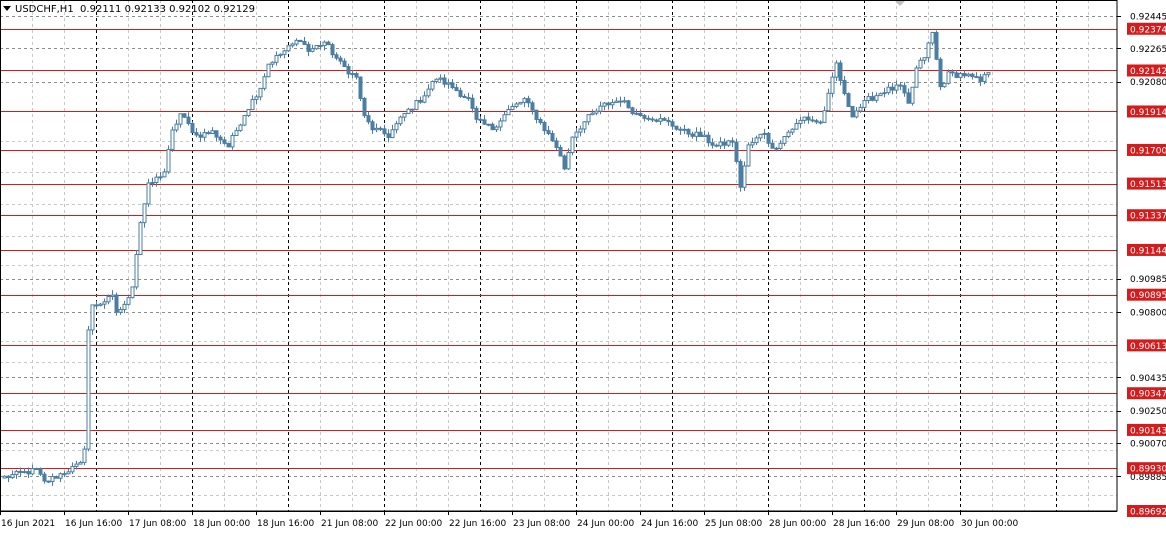 The image size is (1166, 541). I want to click on x-tick-label: 18 Jun 00:00, so click(221, 524).